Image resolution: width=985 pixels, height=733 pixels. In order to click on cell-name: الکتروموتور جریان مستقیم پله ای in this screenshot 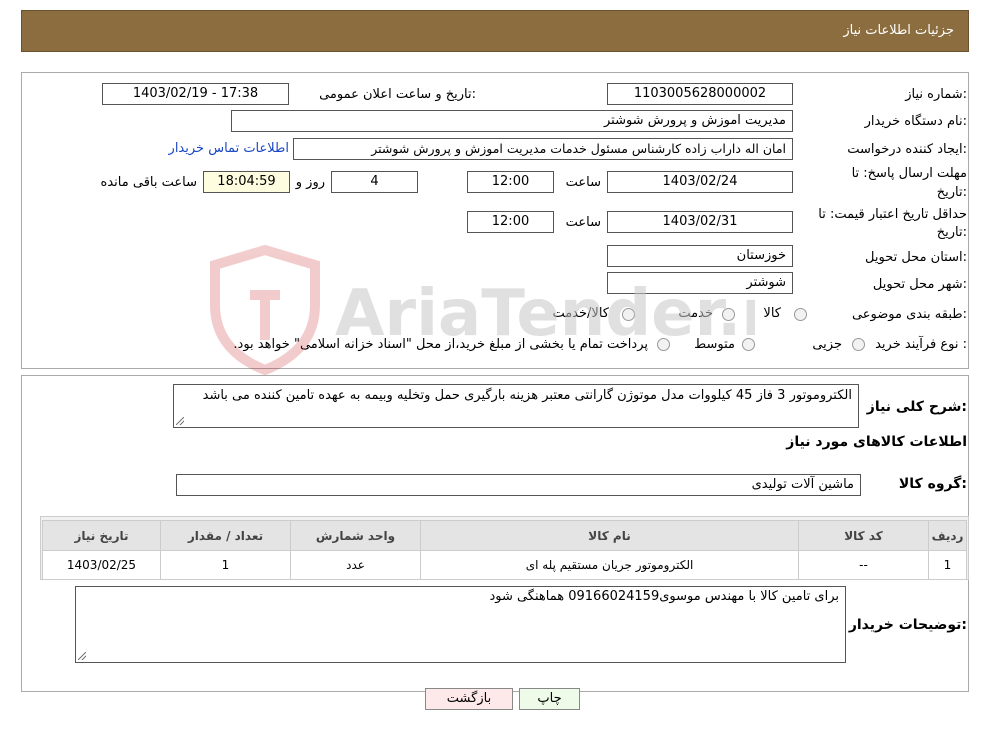, I will do `click(609, 565)`.